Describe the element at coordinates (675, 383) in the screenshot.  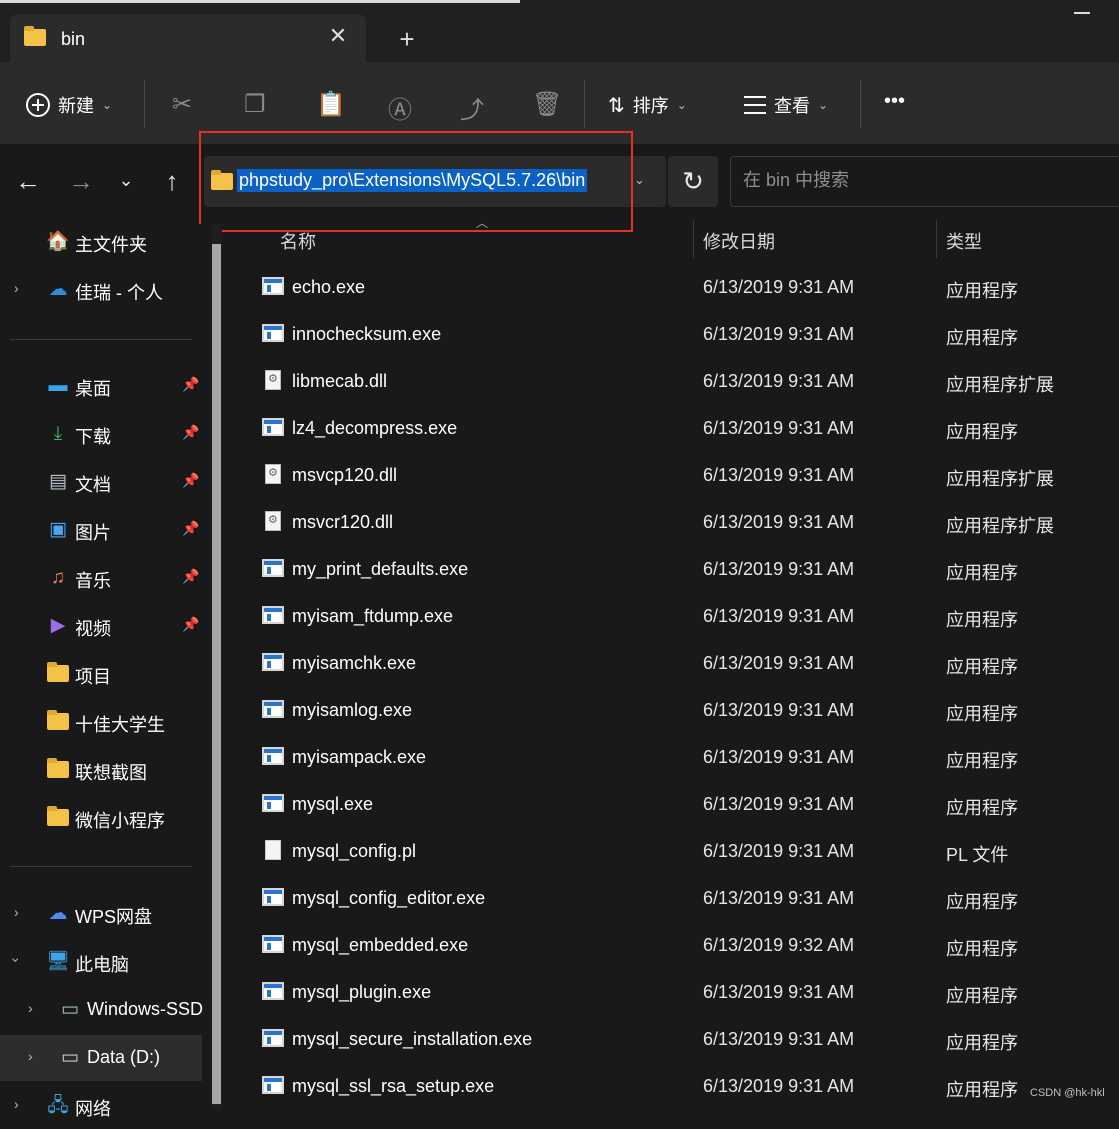
I see `file-row: libmecab.dll 6/13/2019 9:31 AM 应用程序扩展` at that location.